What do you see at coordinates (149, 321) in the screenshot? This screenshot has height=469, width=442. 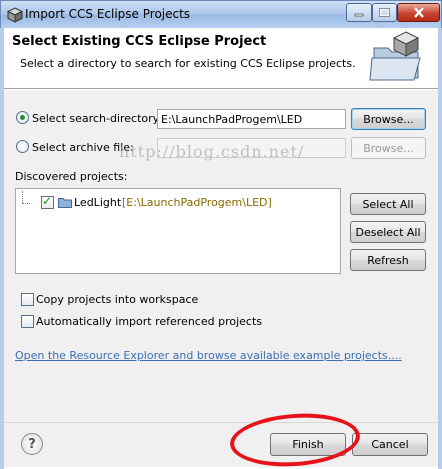 I see `auto-import-label: Automatically import referenced projects` at bounding box center [149, 321].